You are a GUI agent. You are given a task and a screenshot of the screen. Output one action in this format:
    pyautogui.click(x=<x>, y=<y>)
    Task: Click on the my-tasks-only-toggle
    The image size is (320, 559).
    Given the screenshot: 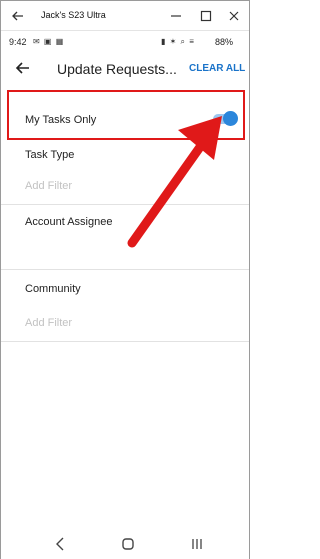 What is the action you would take?
    pyautogui.click(x=225, y=119)
    